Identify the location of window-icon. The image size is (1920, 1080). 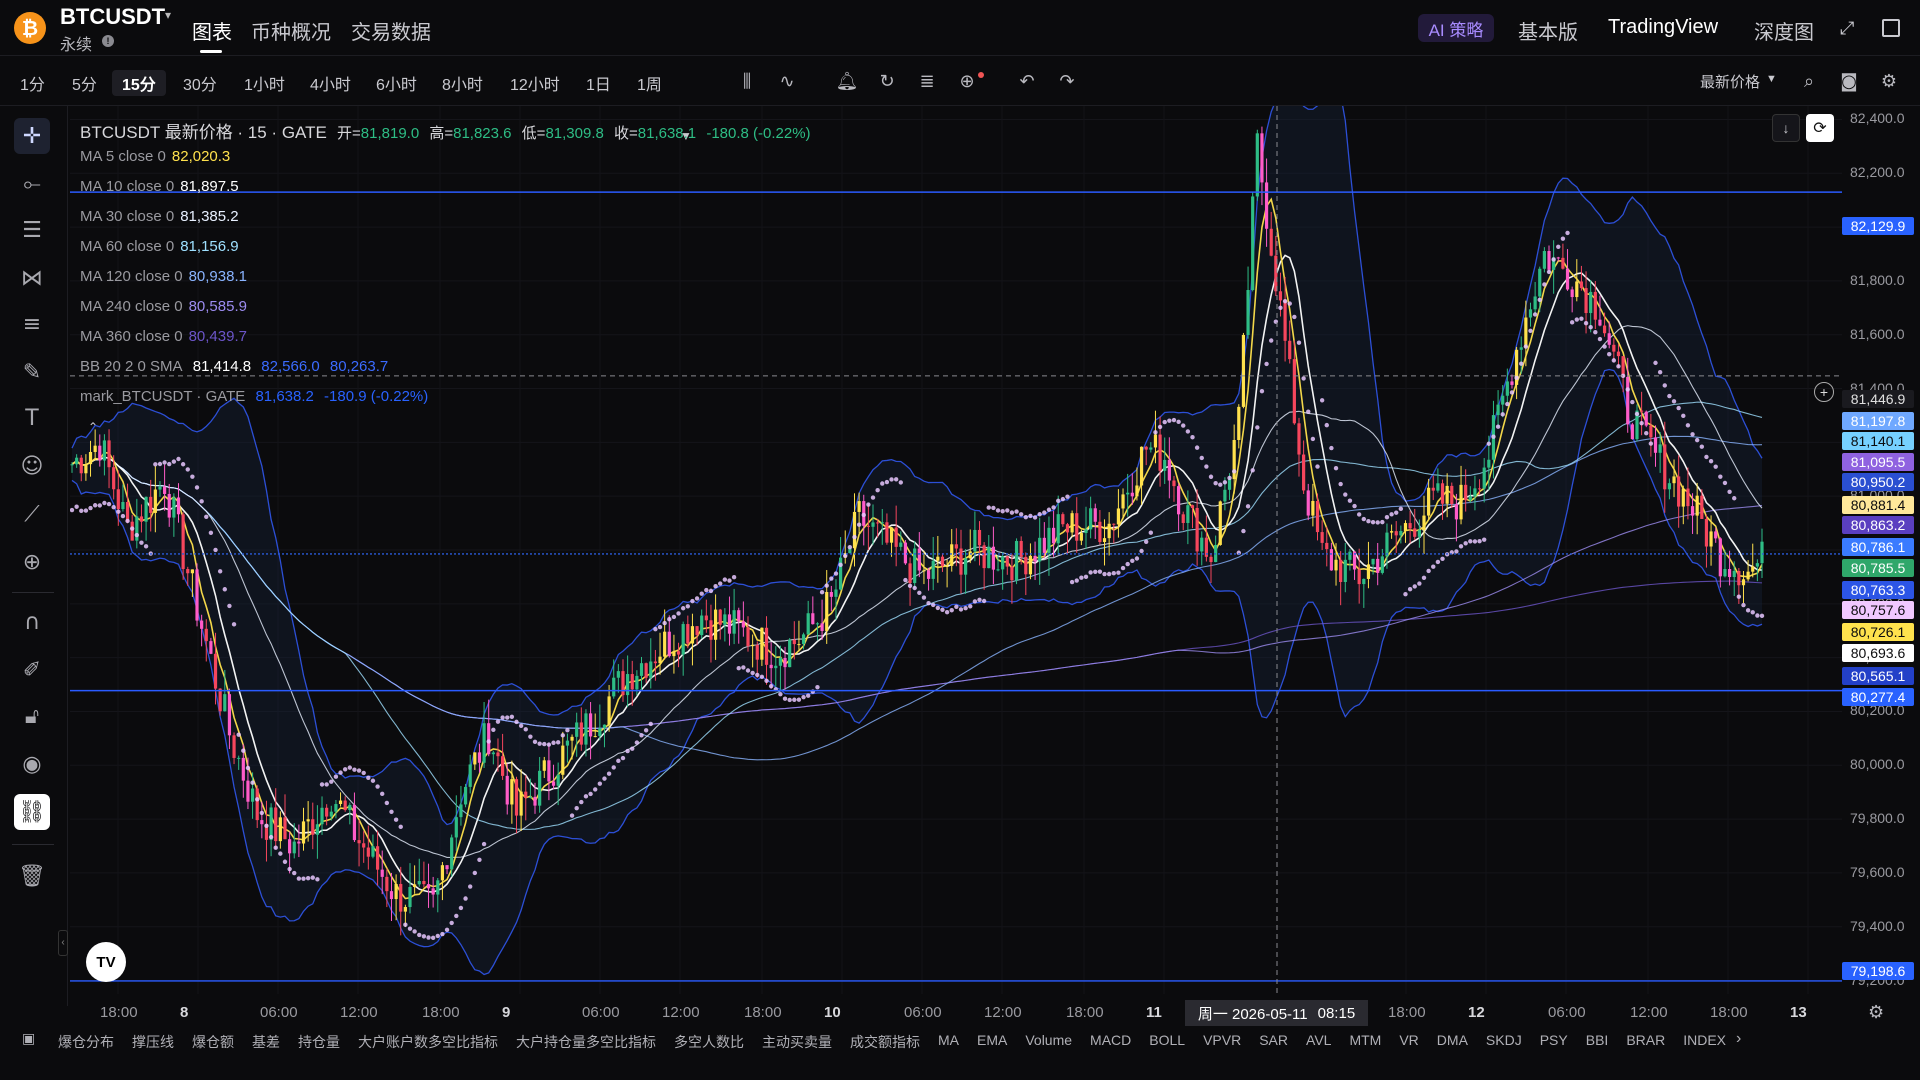
(1891, 28).